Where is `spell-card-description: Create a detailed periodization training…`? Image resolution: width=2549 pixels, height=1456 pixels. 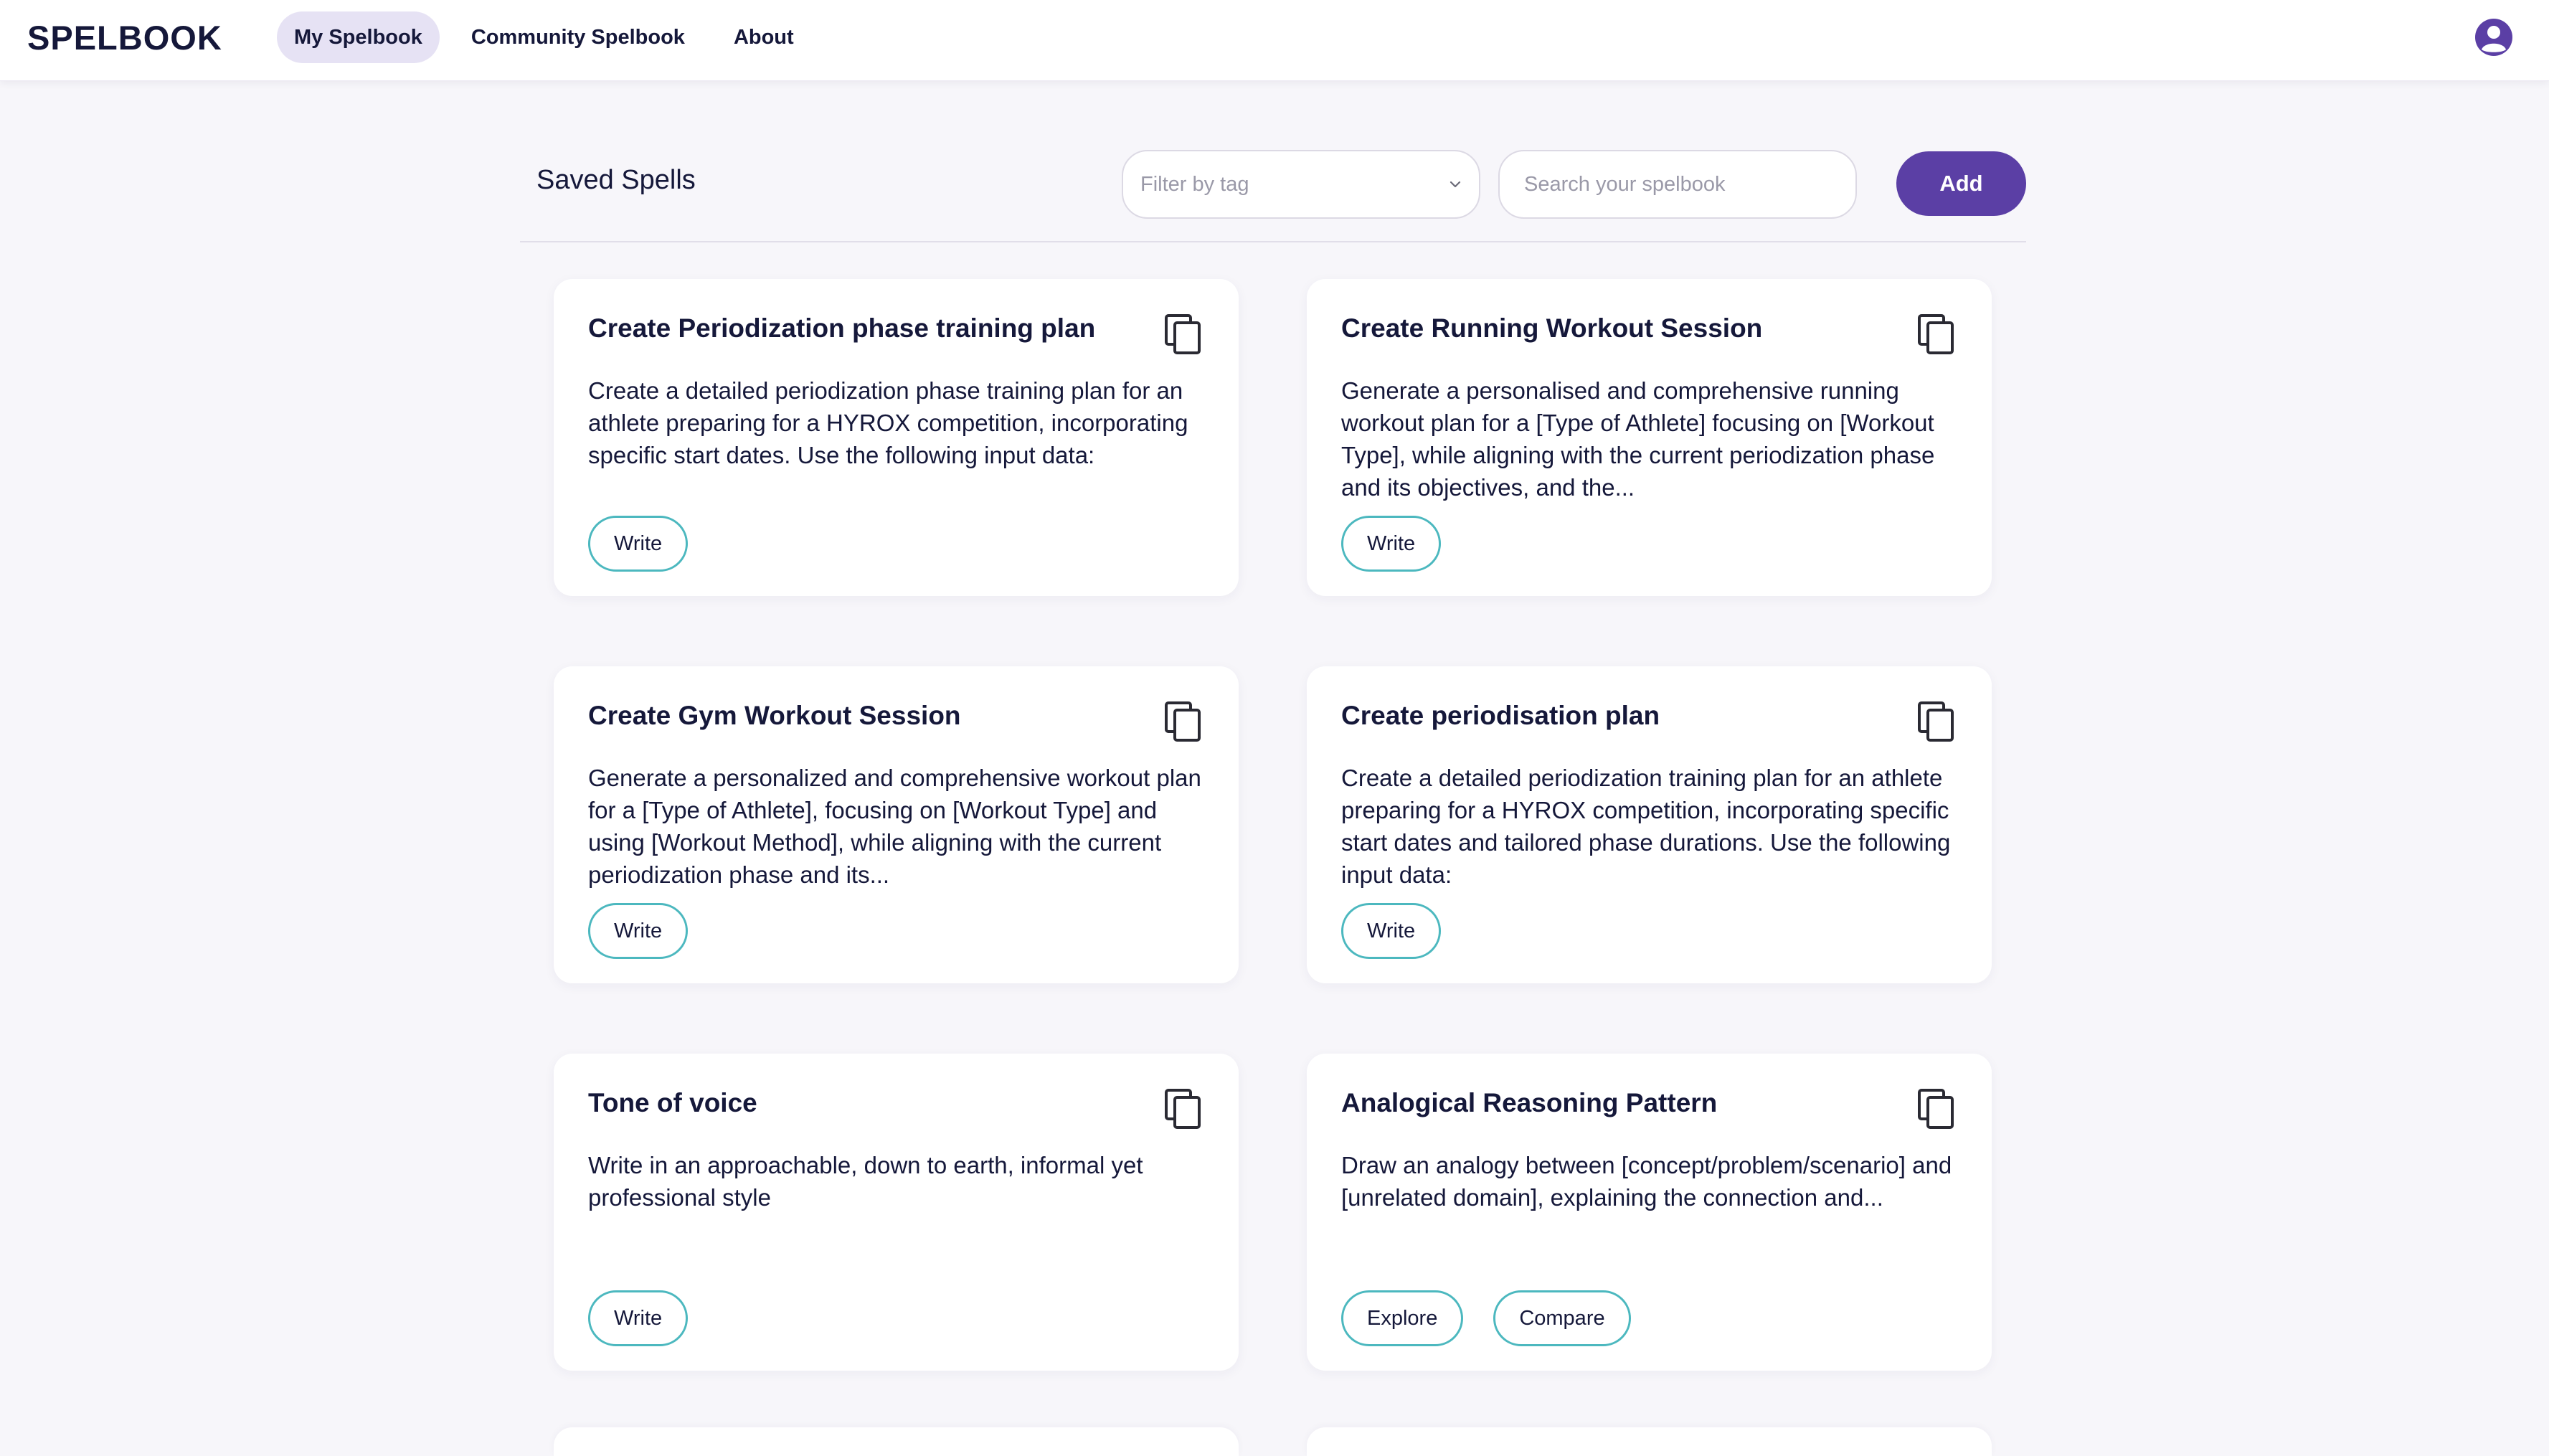 spell-card-description: Create a detailed periodization training… is located at coordinates (1646, 826).